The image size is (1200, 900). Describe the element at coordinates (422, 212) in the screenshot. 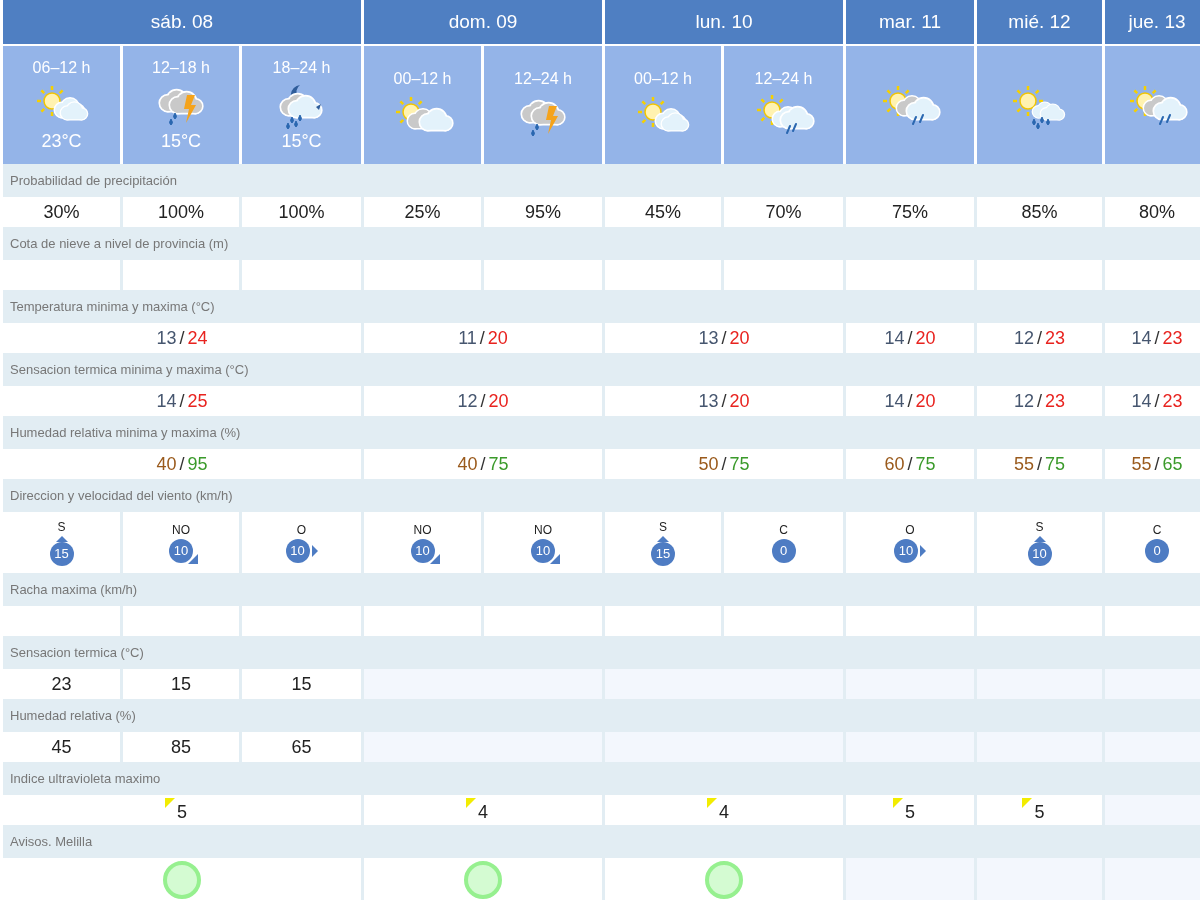

I see `table-cell: 25%` at that location.